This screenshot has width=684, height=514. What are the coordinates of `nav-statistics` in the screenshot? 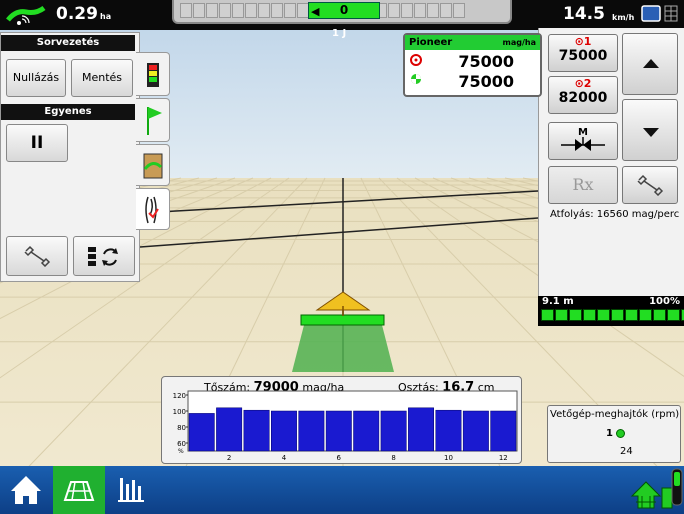 It's located at (132, 490).